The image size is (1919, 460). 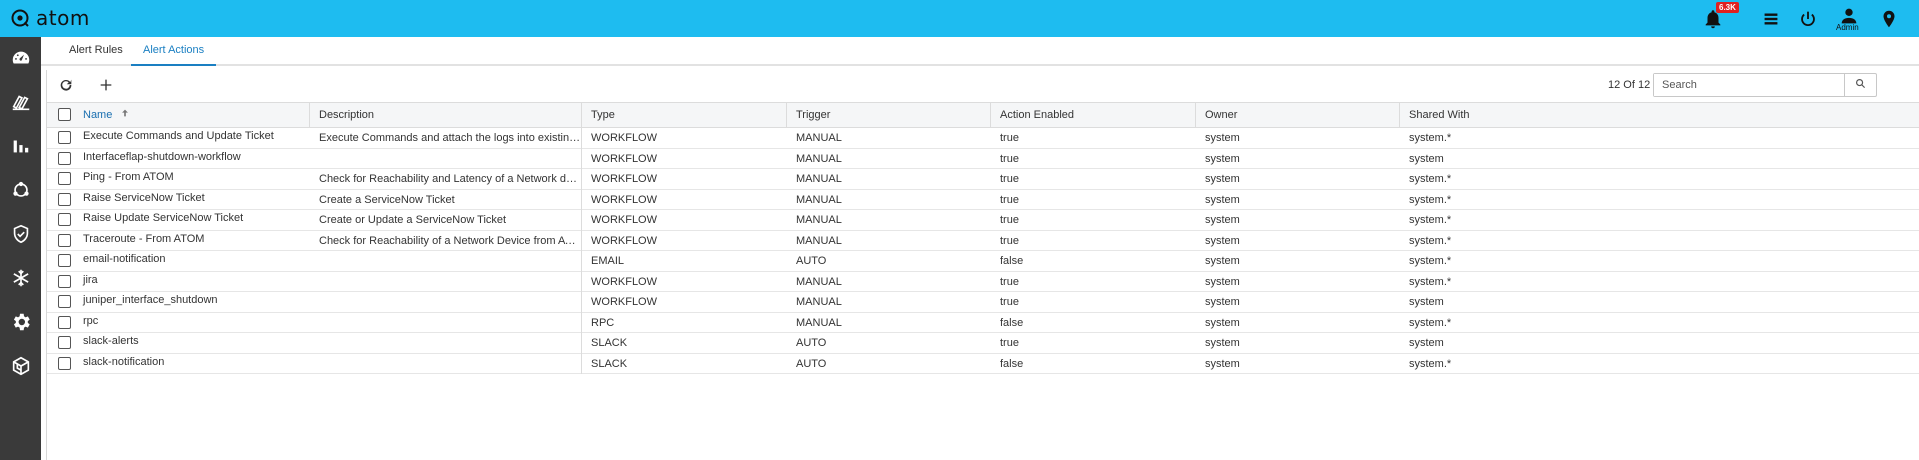 I want to click on column-header-description: Description, so click(x=446, y=115).